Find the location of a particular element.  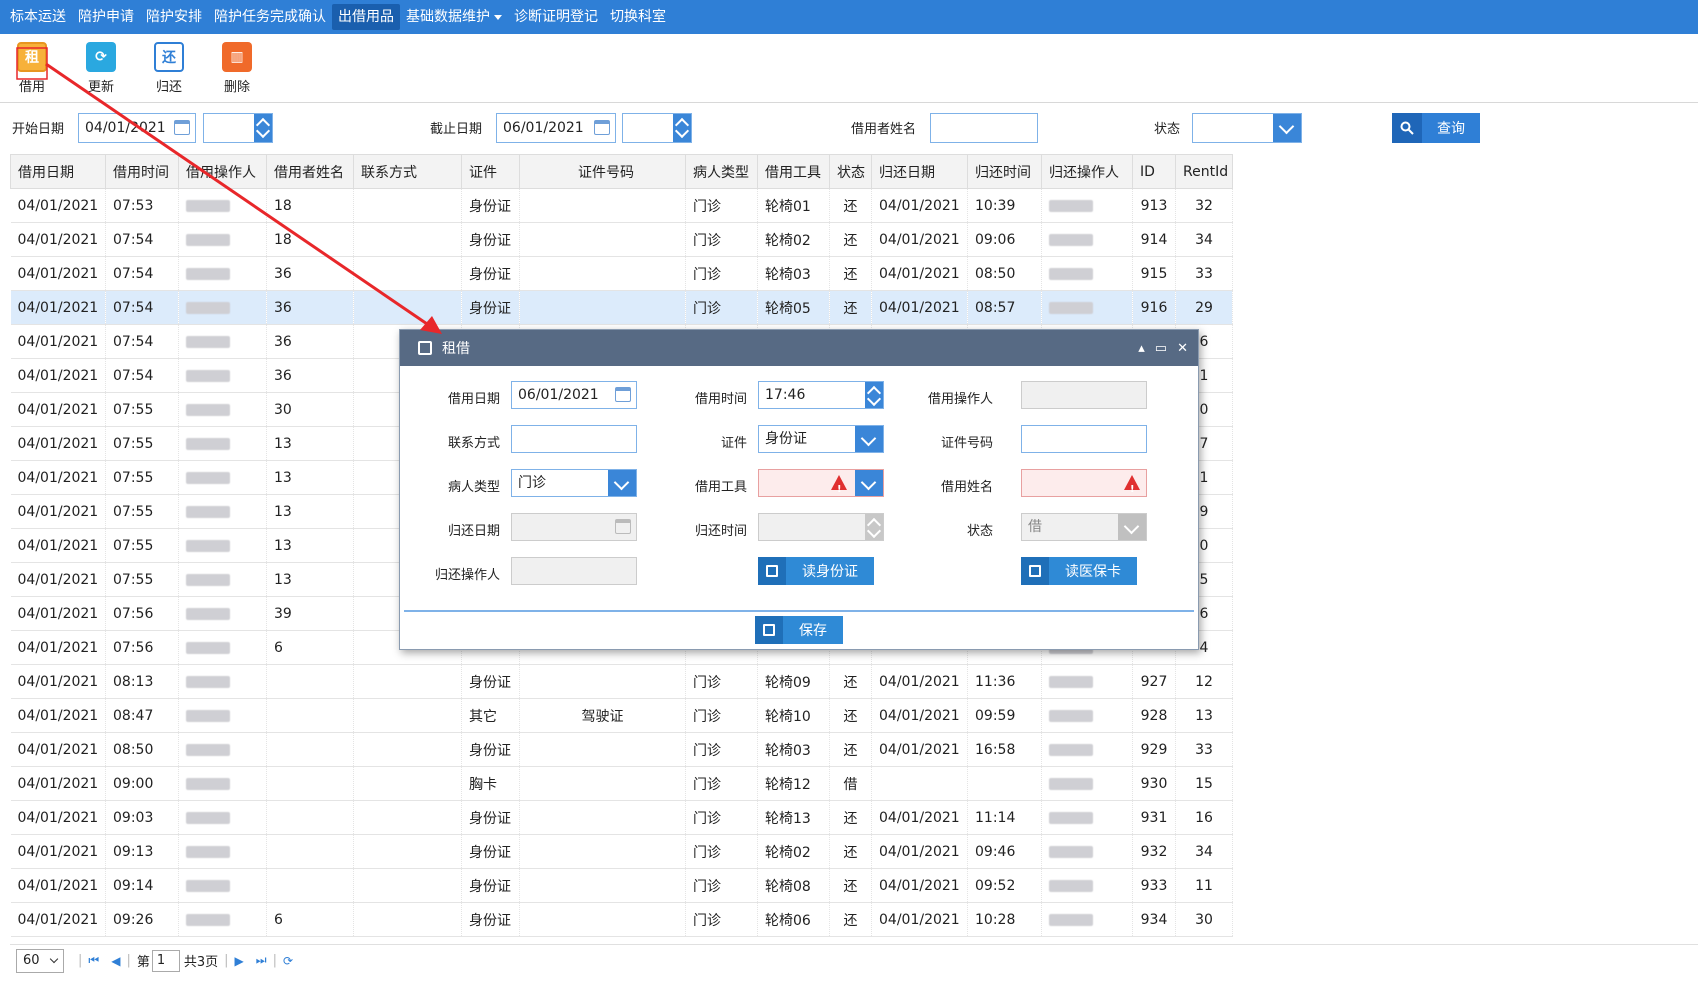

page-number-input: 1 is located at coordinates (165, 960).